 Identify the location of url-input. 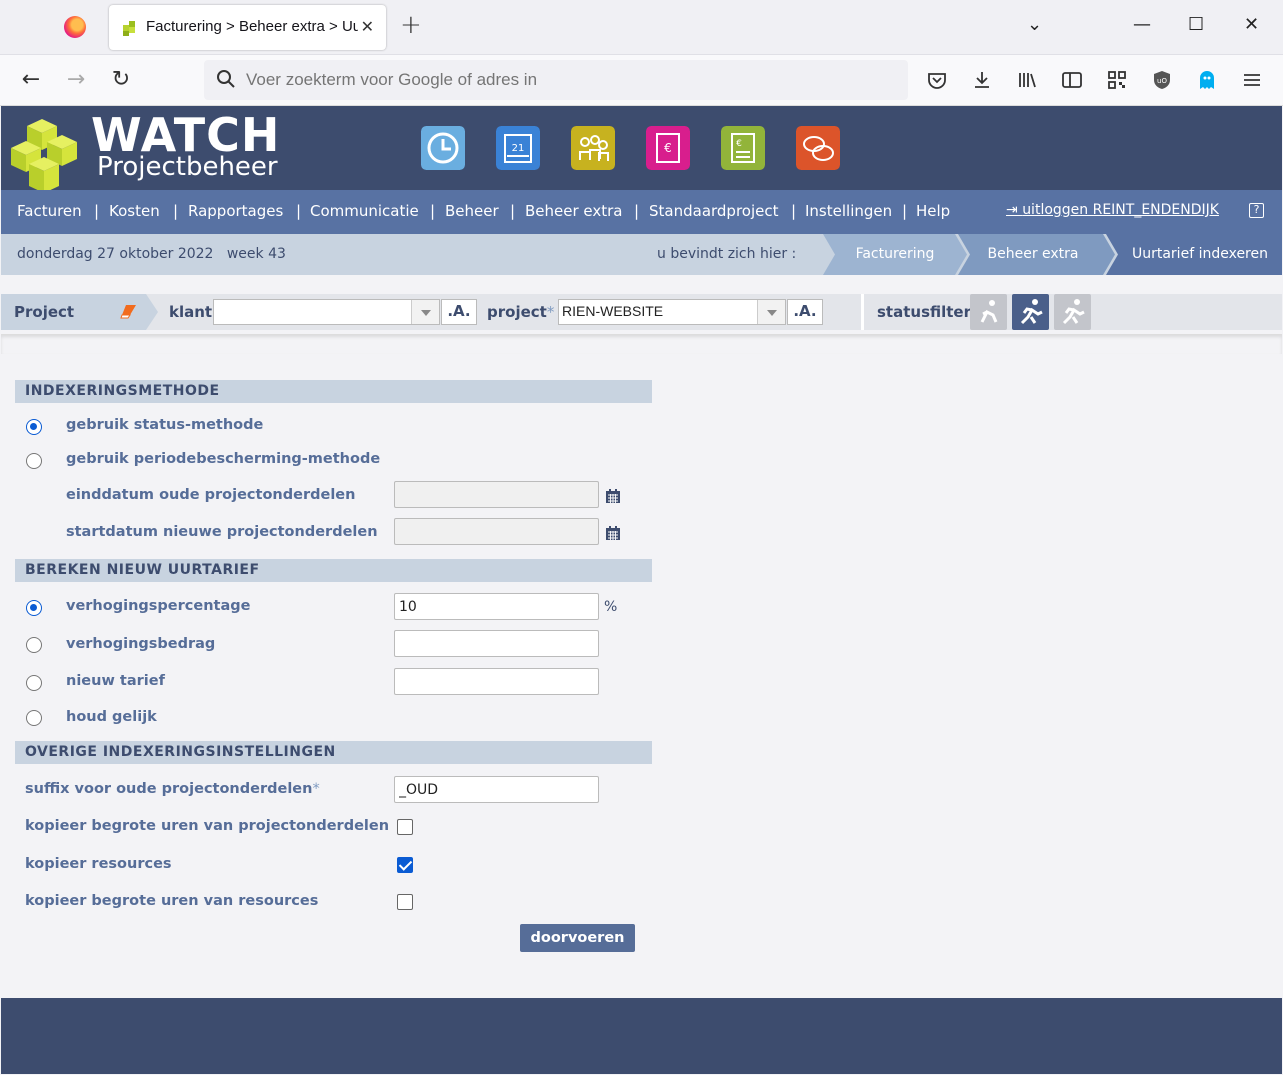
(566, 80).